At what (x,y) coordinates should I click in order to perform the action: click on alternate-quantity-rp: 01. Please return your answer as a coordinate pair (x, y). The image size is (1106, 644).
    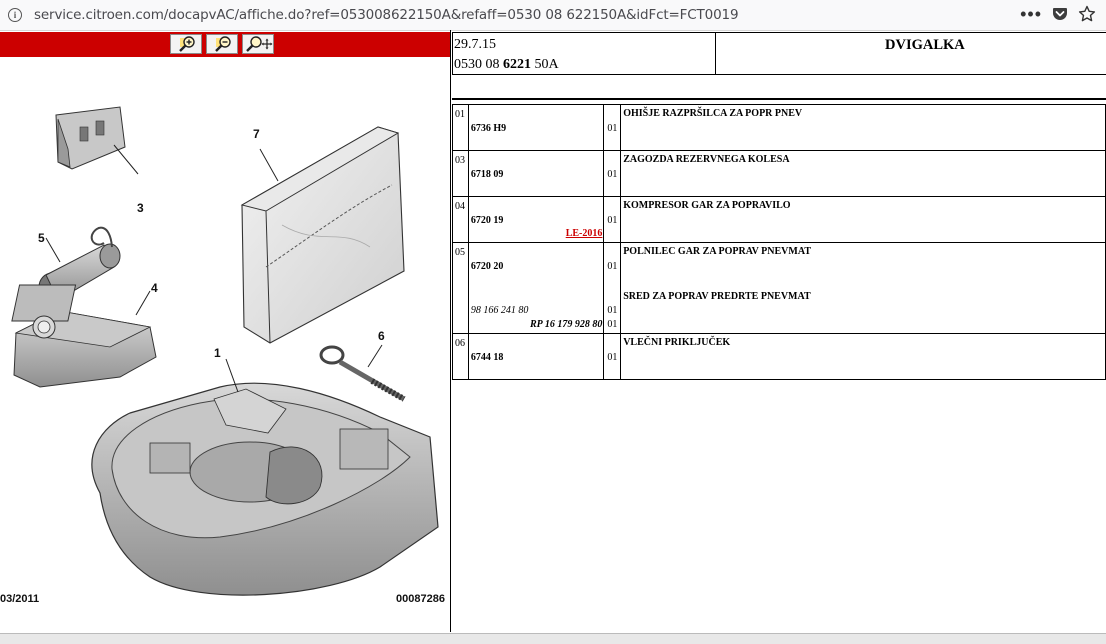
    Looking at the image, I should click on (612, 324).